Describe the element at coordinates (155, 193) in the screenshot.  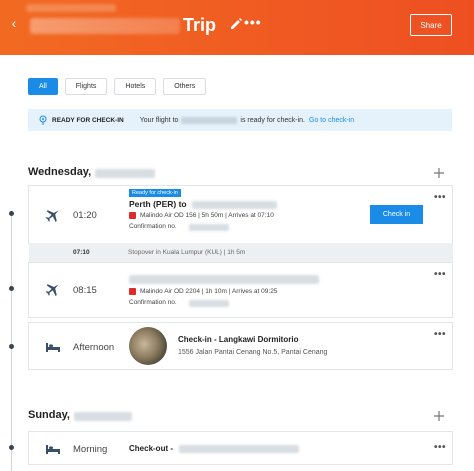
I see `ready-badge: Ready for check-in` at that location.